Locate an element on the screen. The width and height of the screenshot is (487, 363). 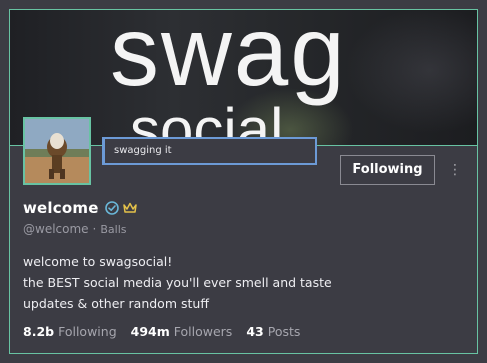
display-name: welcome is located at coordinates (61, 208).